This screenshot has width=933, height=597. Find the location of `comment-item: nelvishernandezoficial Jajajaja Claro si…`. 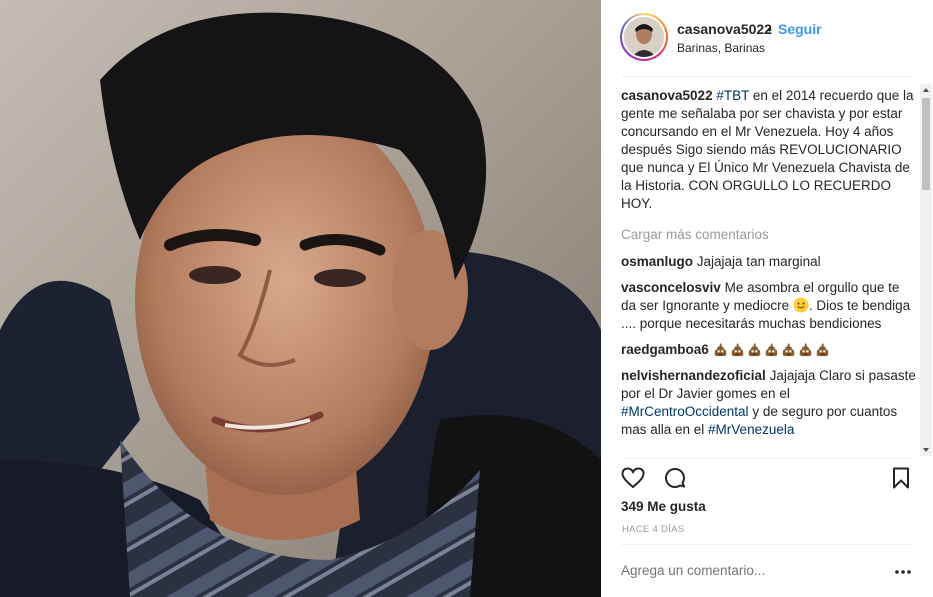

comment-item: nelvishernandezoficial Jajajaja Claro si… is located at coordinates (768, 403).